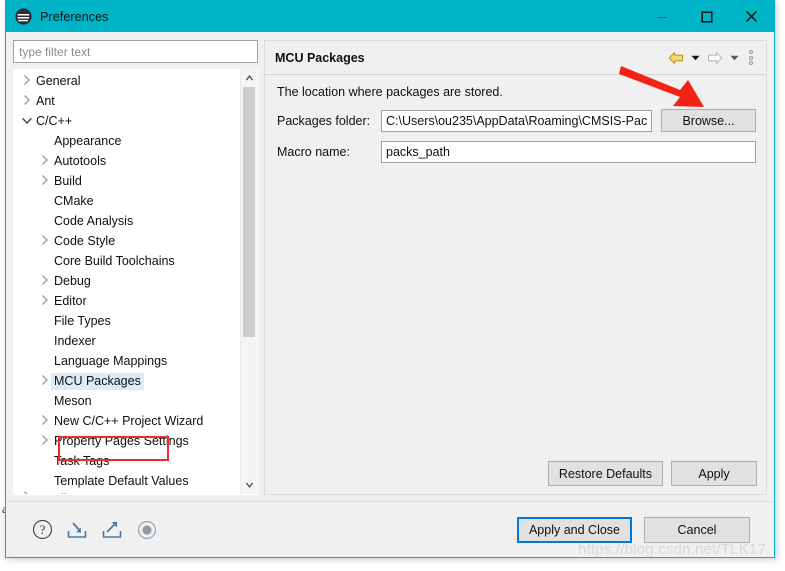 The height and width of the screenshot is (571, 785). Describe the element at coordinates (74, 200) in the screenshot. I see `tree-item-label: CMake` at that location.